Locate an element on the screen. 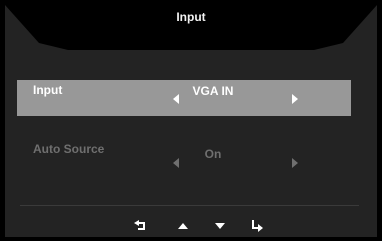 This screenshot has height=241, width=382. input-left-arrow-icon is located at coordinates (176, 99).